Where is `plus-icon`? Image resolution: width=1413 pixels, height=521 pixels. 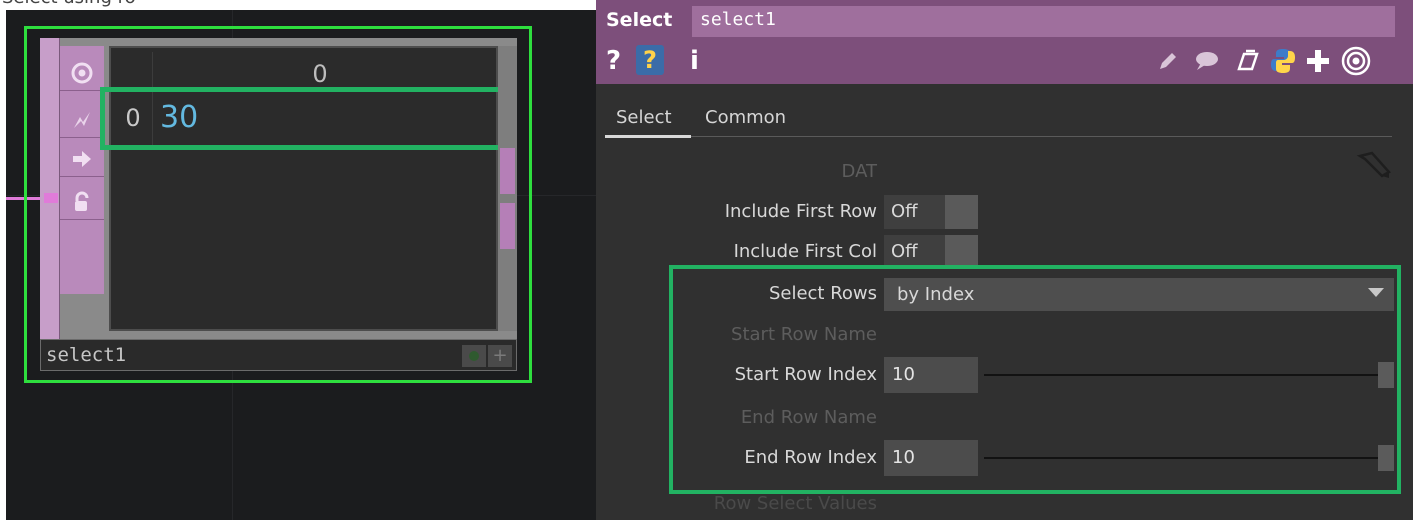
plus-icon is located at coordinates (1318, 61).